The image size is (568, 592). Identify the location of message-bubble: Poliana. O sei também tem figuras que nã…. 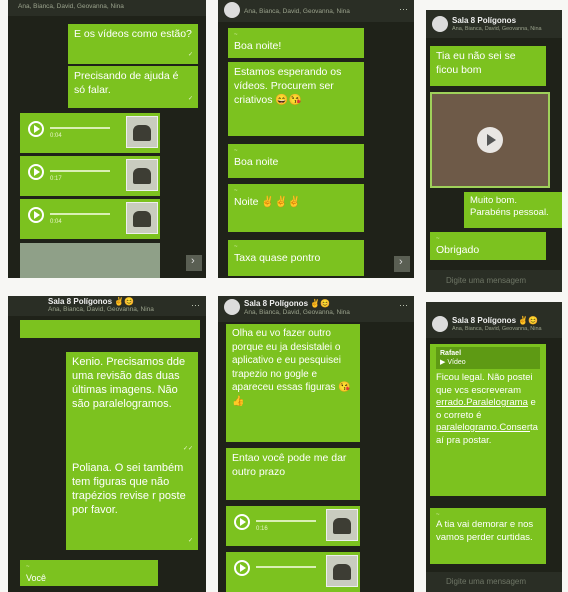
(132, 504).